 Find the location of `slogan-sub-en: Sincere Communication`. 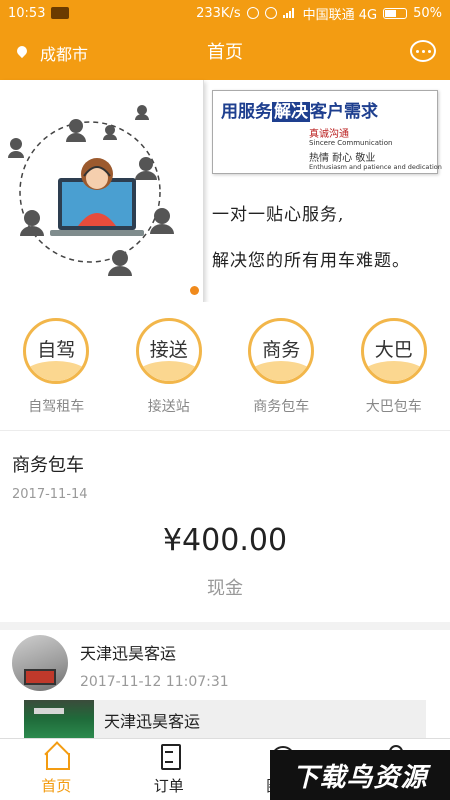

slogan-sub-en: Sincere Communication is located at coordinates (351, 143).